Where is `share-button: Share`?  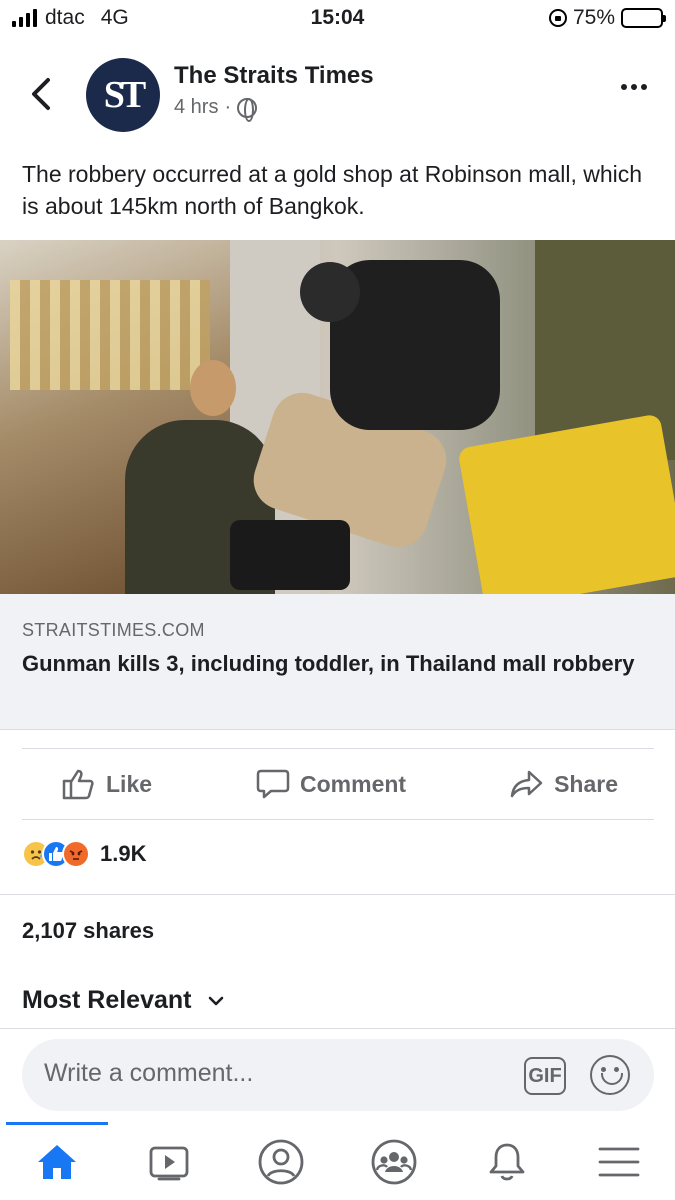
share-button: Share is located at coordinates (564, 784).